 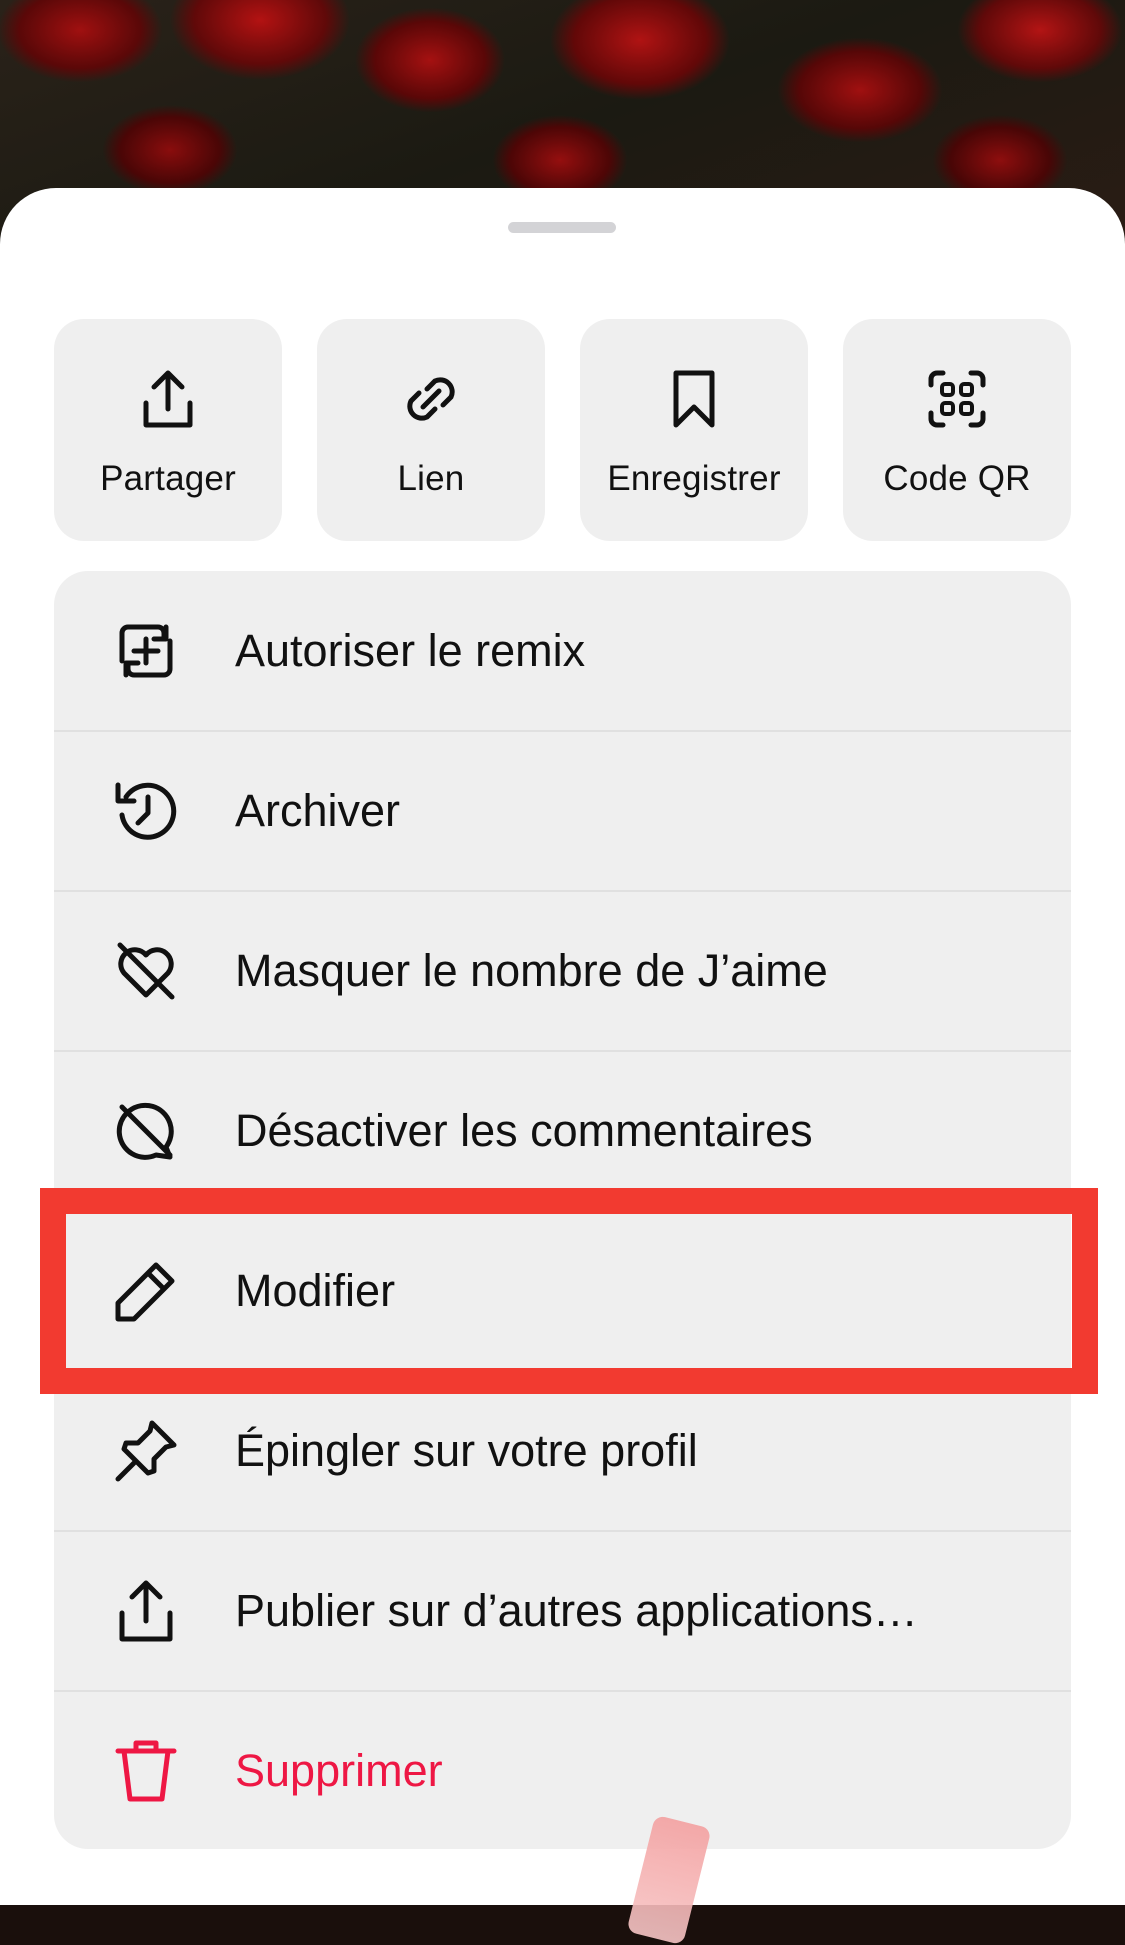 I want to click on menu-item-delete: Supprimer, so click(x=562, y=1770).